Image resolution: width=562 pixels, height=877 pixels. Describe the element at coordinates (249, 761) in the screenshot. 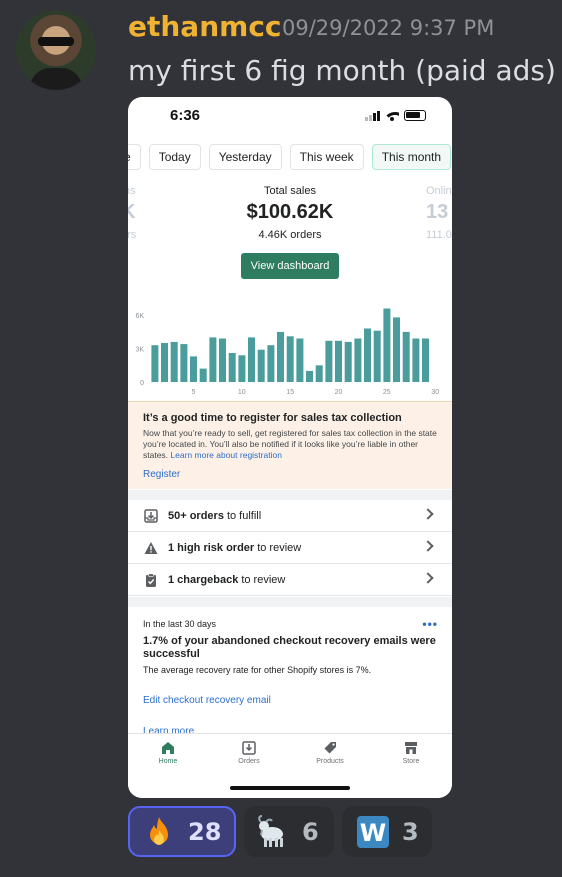

I see `nav-orders-label: Orders` at that location.